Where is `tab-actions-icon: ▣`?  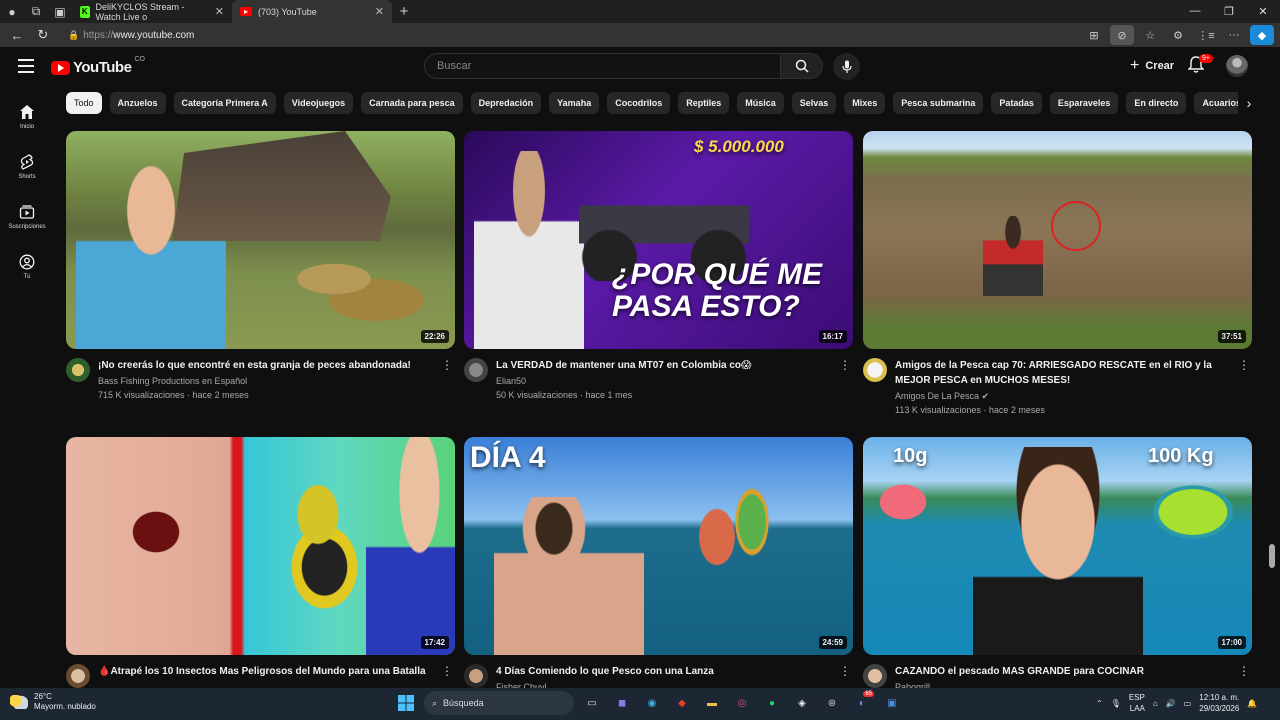 tab-actions-icon: ▣ is located at coordinates (60, 11).